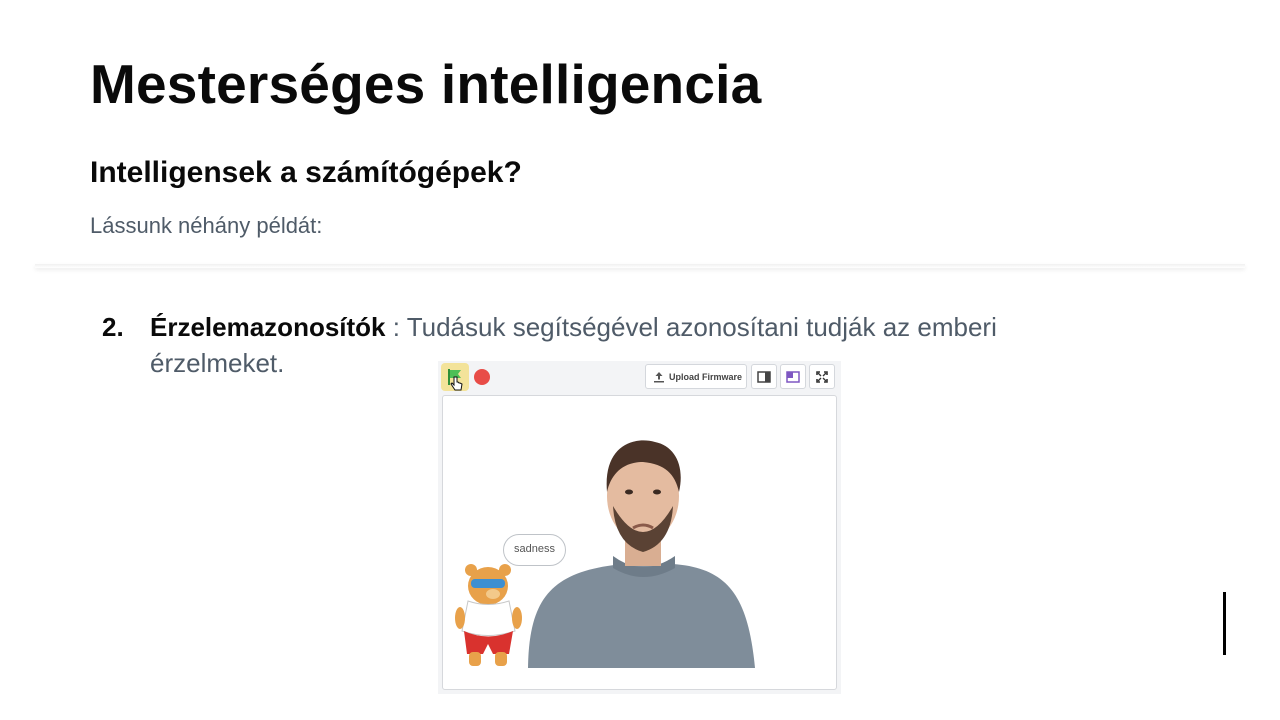 This screenshot has width=1280, height=720. I want to click on lead-text: Lássunk néhány példát:, so click(206, 225).